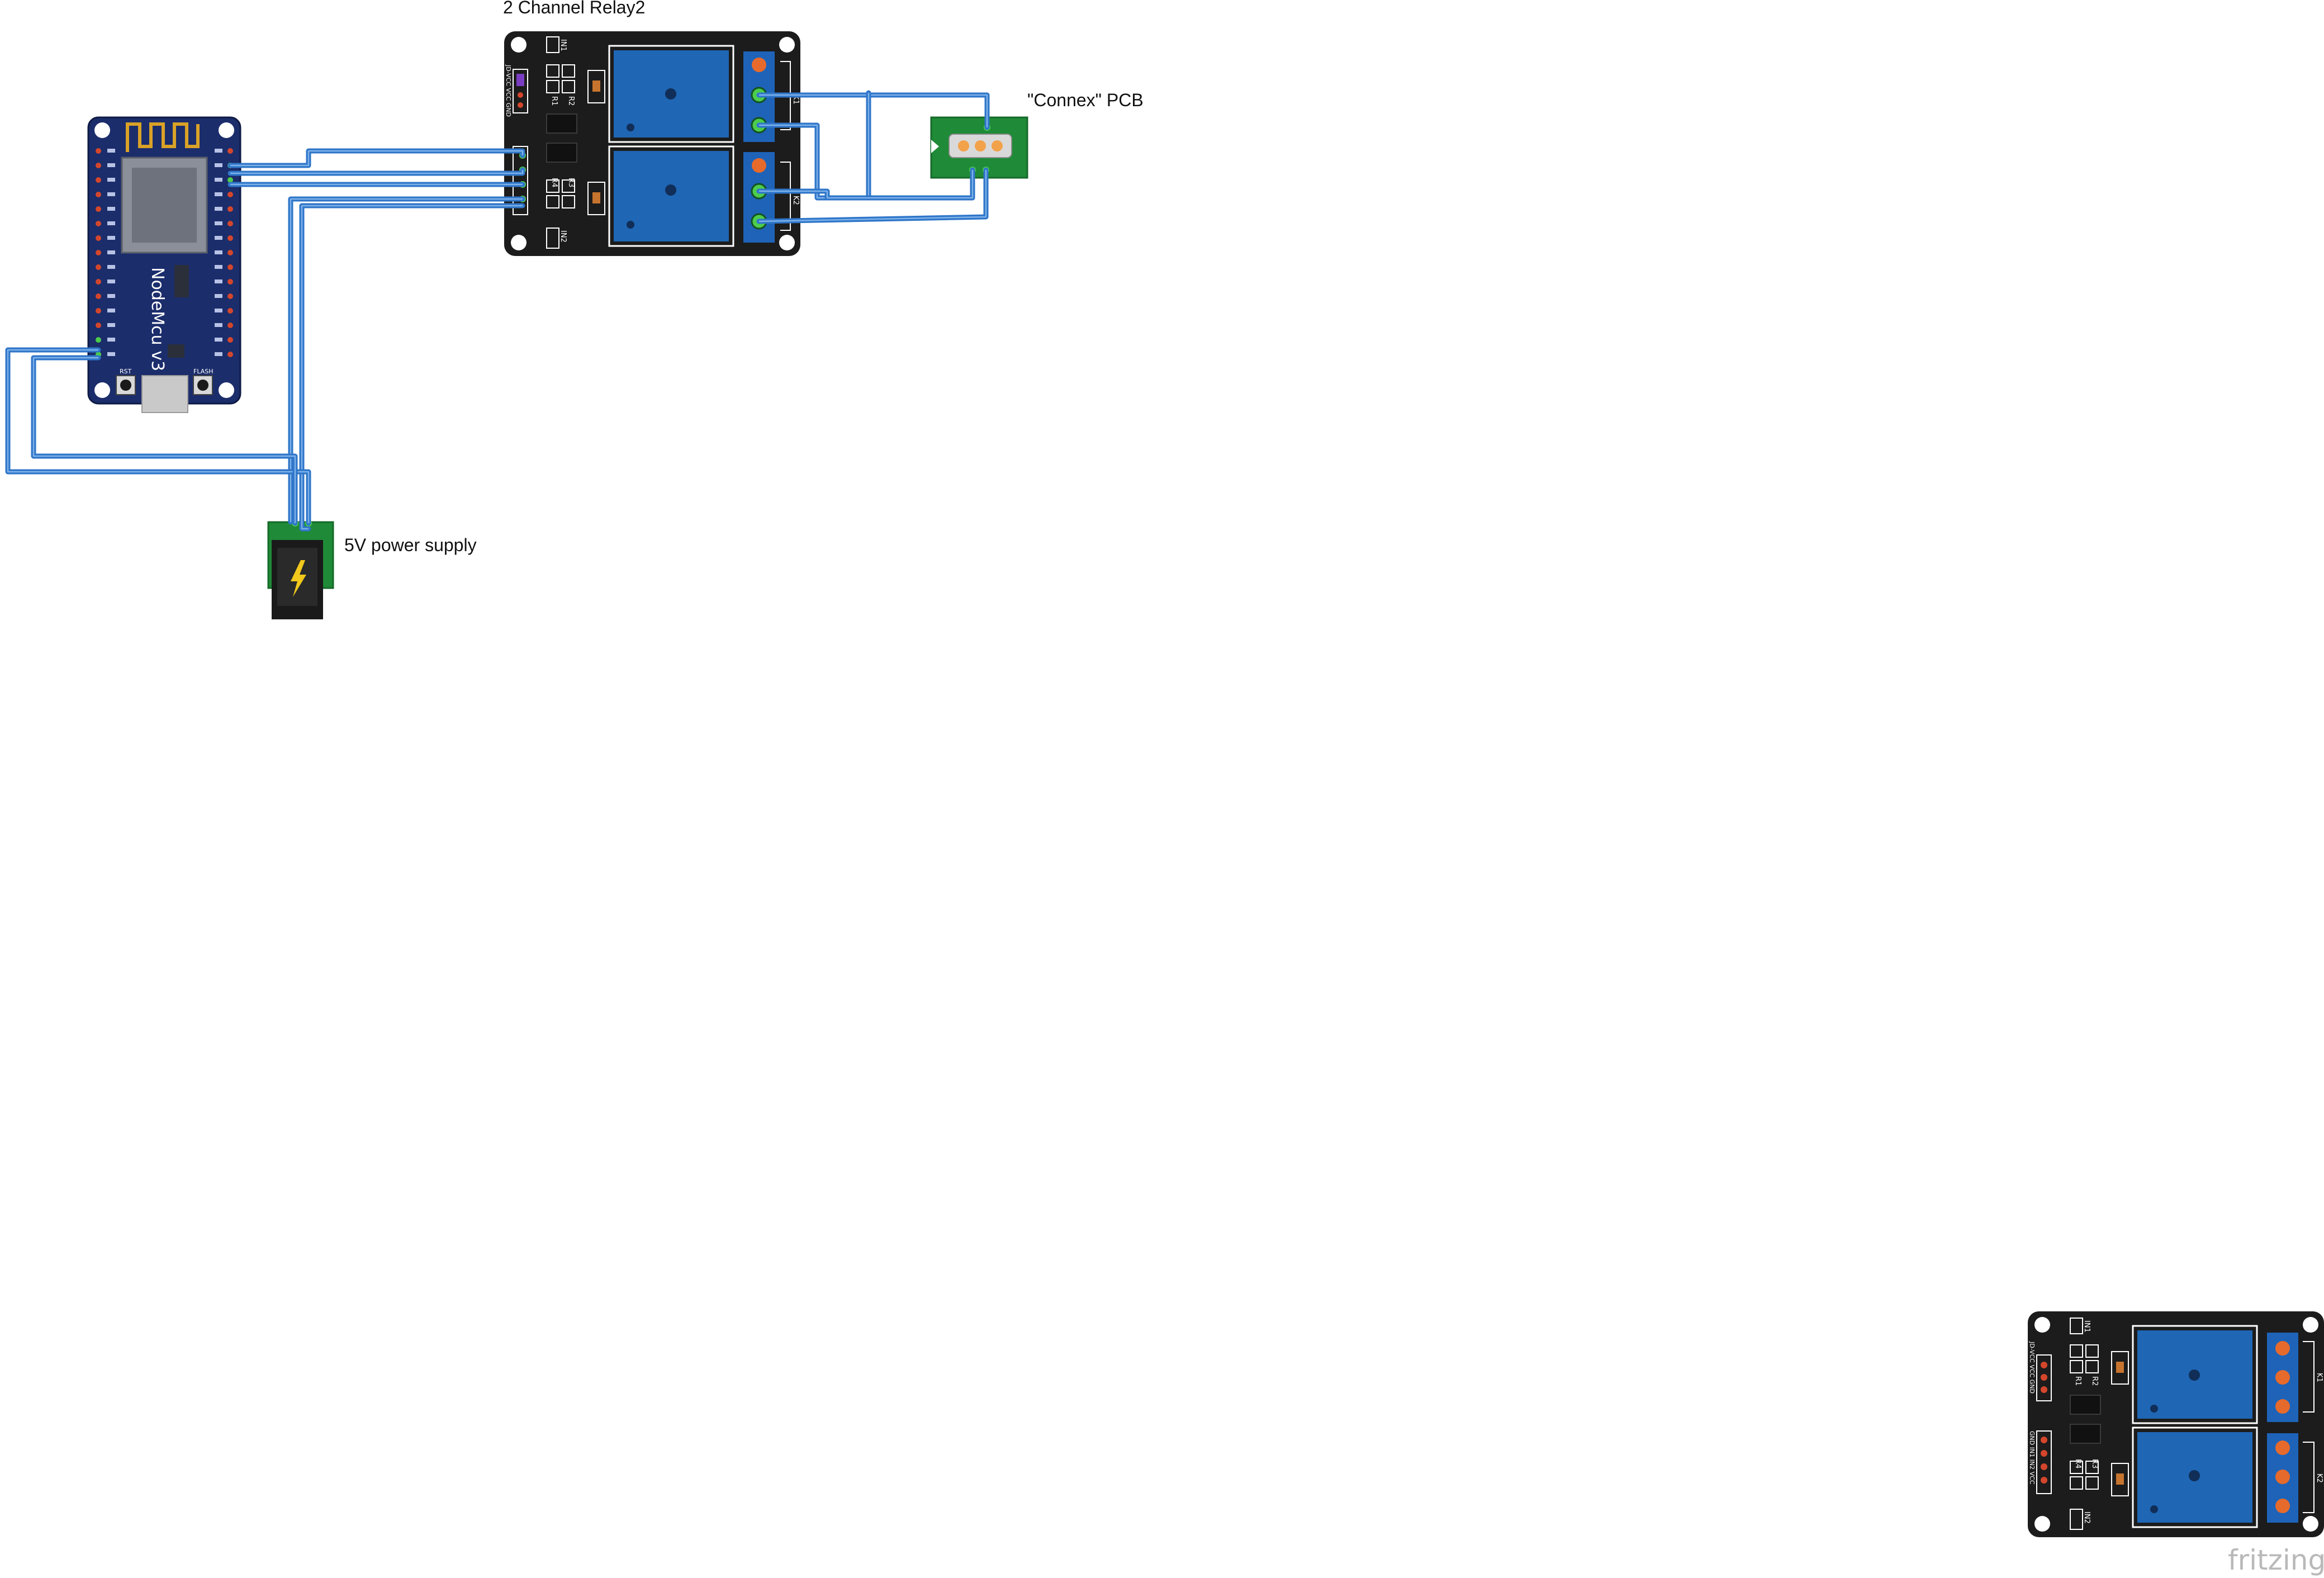  I want to click on relay-top-in1-label: IN1, so click(563, 45).